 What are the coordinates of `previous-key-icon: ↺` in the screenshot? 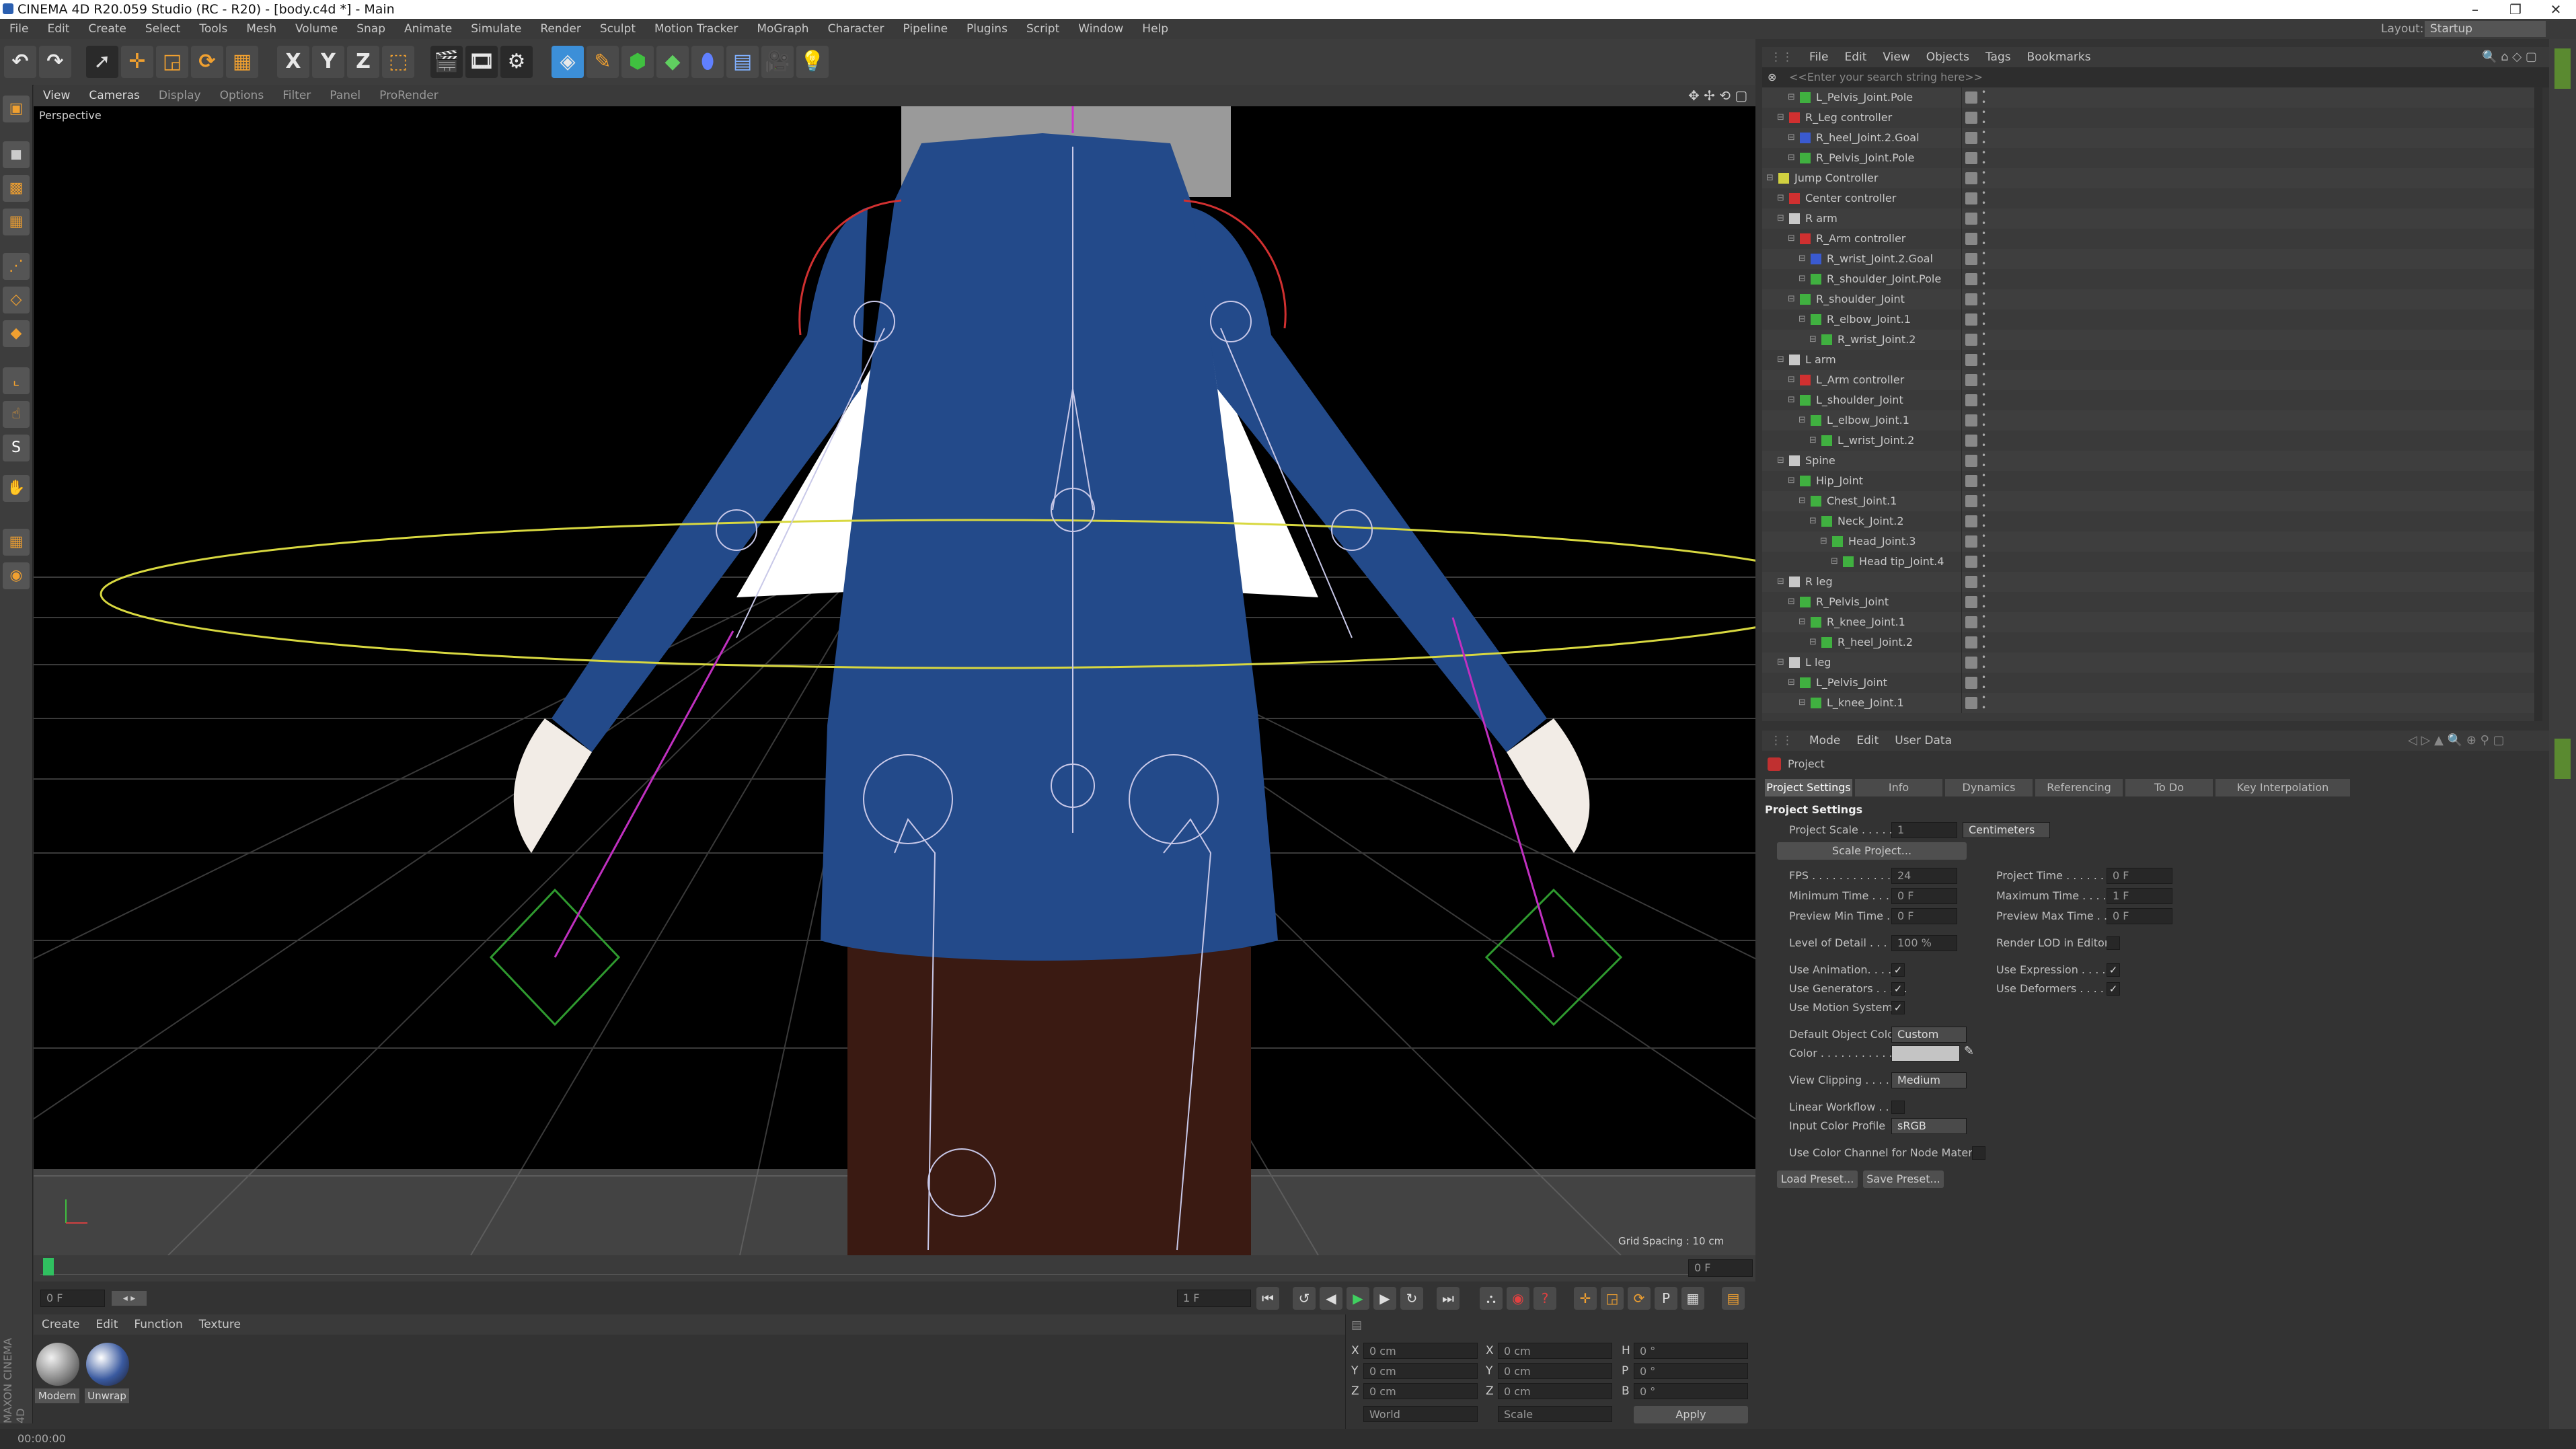 It's located at (1304, 1298).